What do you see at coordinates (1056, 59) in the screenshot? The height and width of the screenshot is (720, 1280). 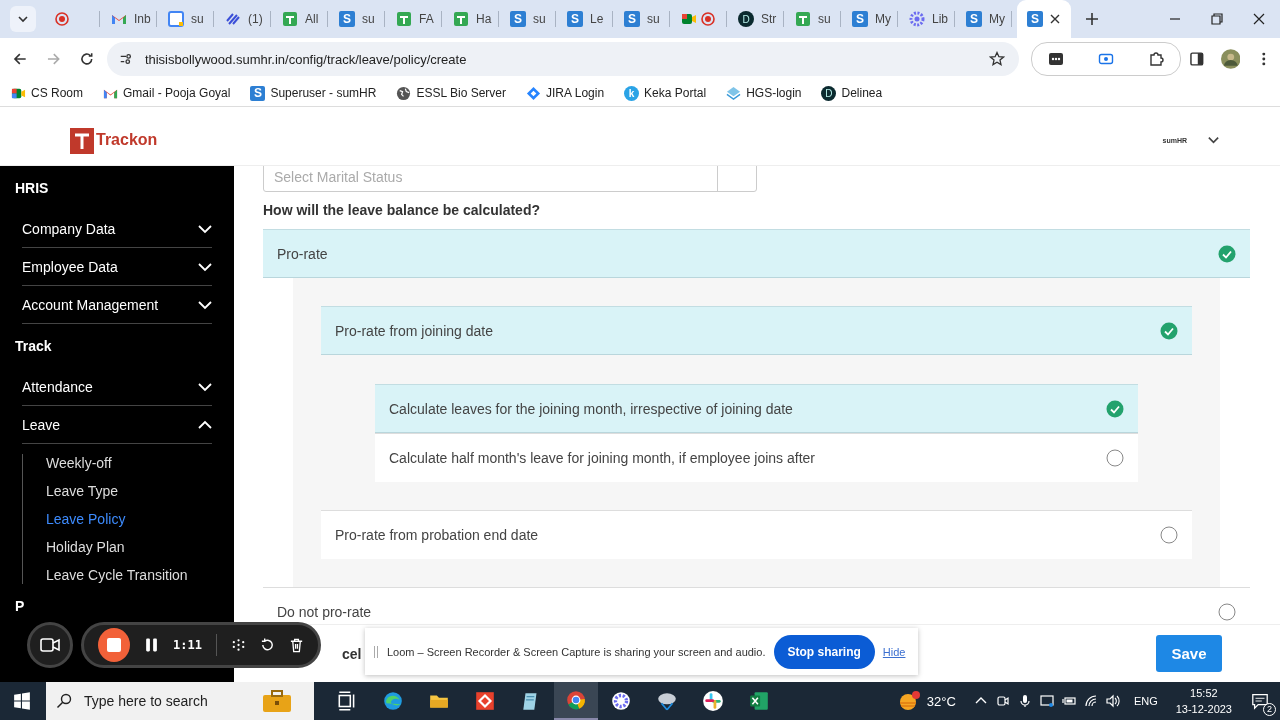 I see `password-icon` at bounding box center [1056, 59].